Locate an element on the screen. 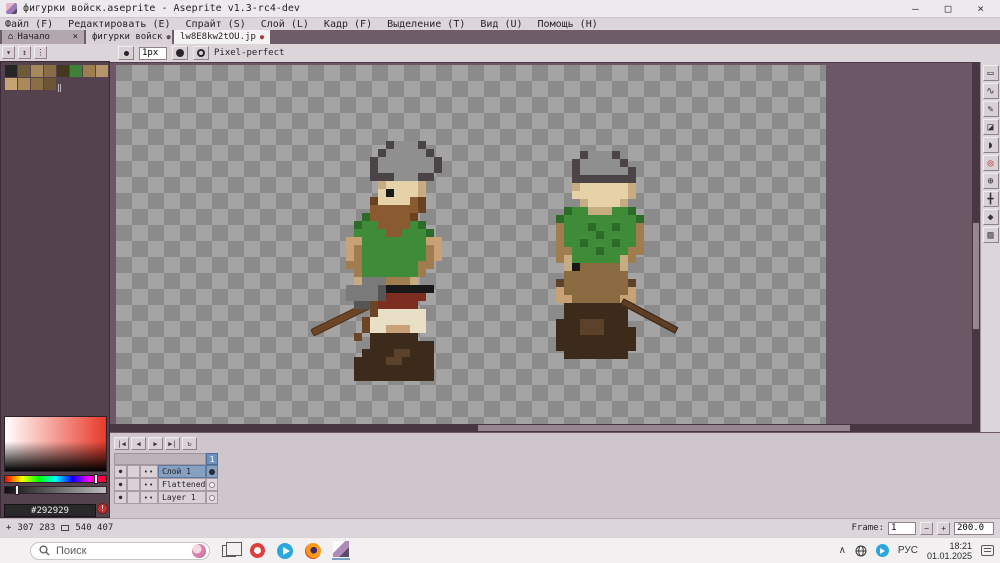 This screenshot has width=1000, height=563. aseprite-app-button is located at coordinates (341, 550).